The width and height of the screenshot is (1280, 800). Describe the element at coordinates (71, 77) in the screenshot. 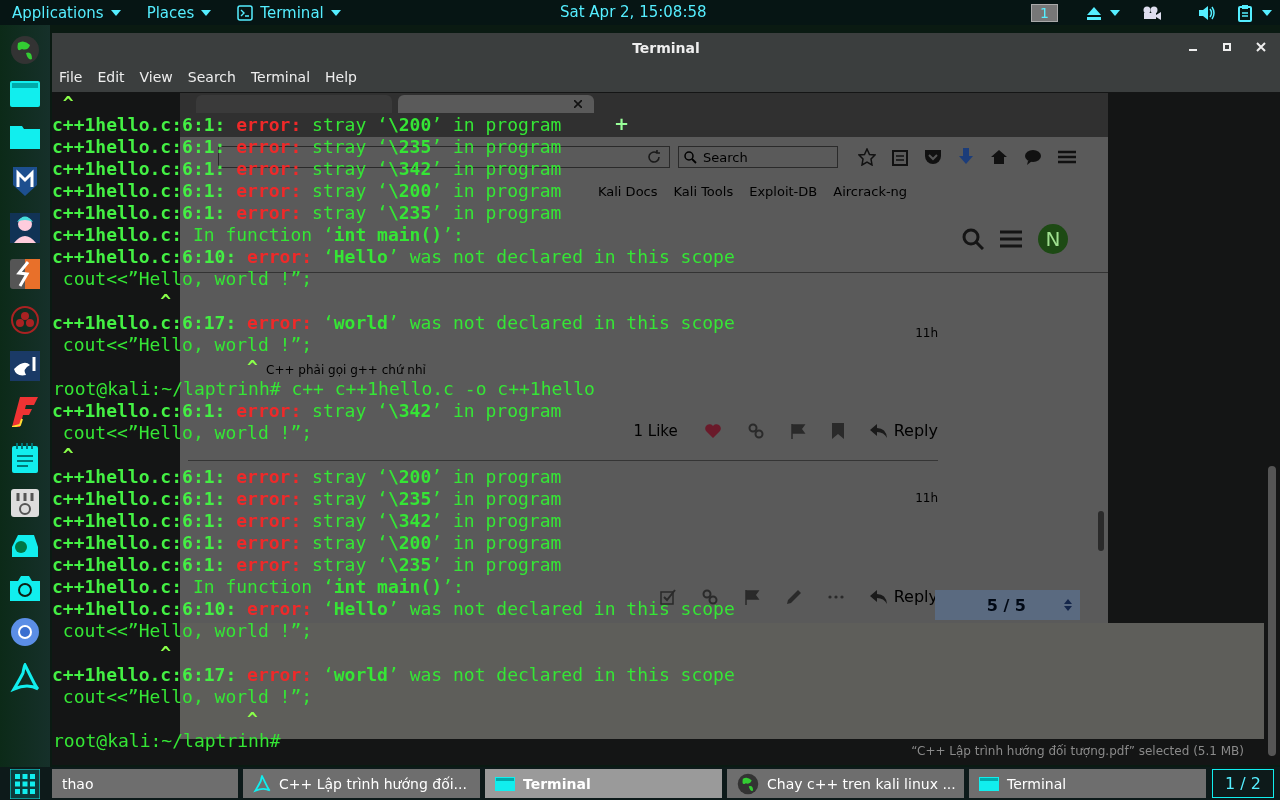

I see `menu-item: File` at that location.